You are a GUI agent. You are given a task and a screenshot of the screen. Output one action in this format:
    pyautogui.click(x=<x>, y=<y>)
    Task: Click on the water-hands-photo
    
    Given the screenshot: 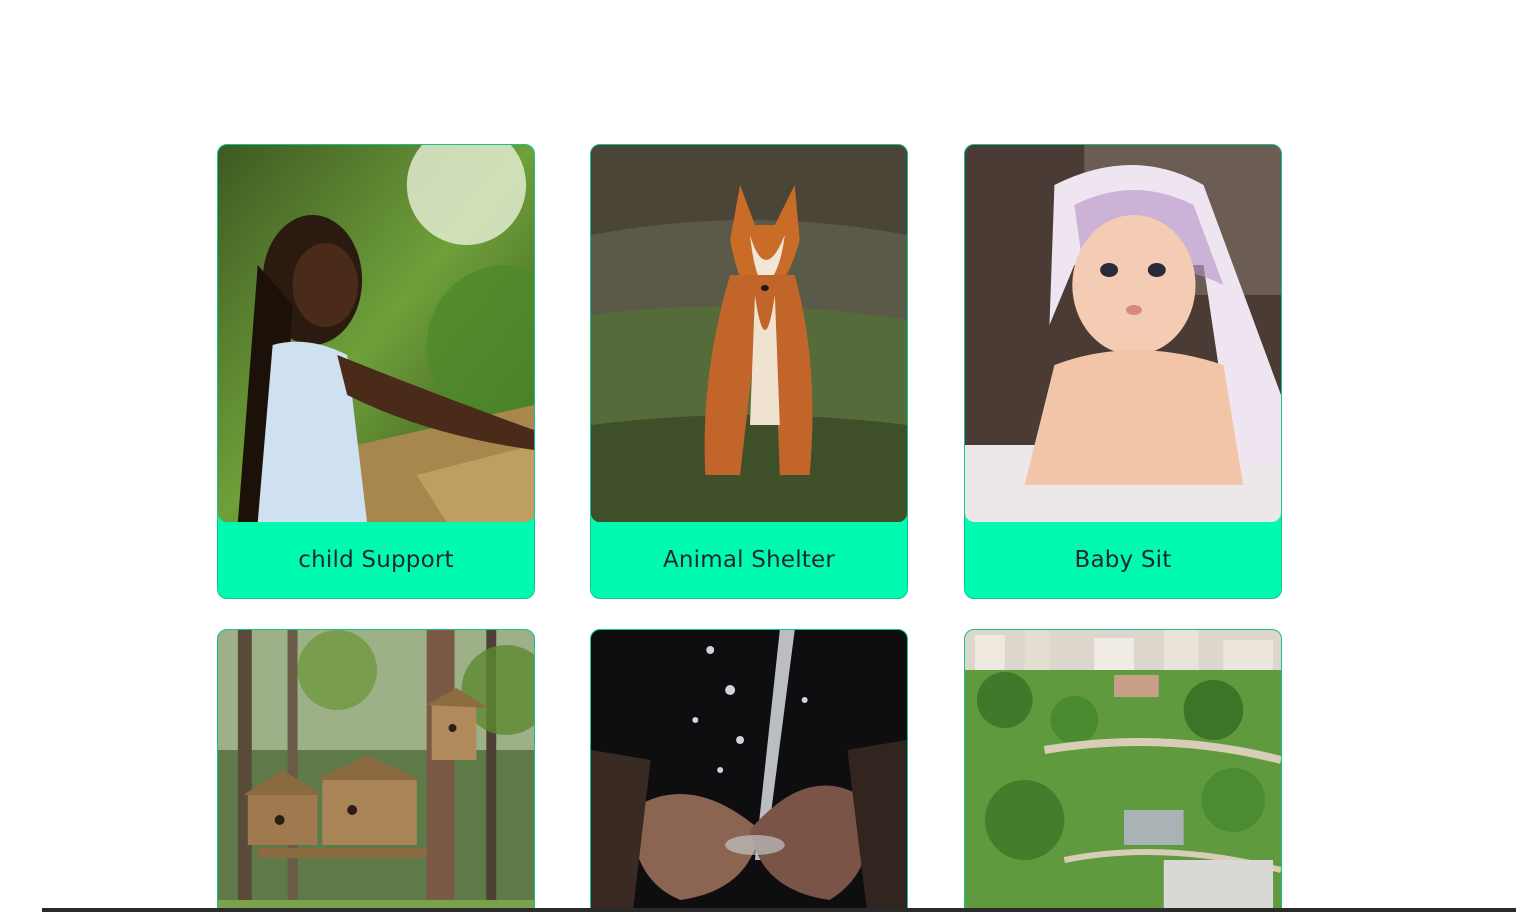 What is the action you would take?
    pyautogui.click(x=749, y=771)
    